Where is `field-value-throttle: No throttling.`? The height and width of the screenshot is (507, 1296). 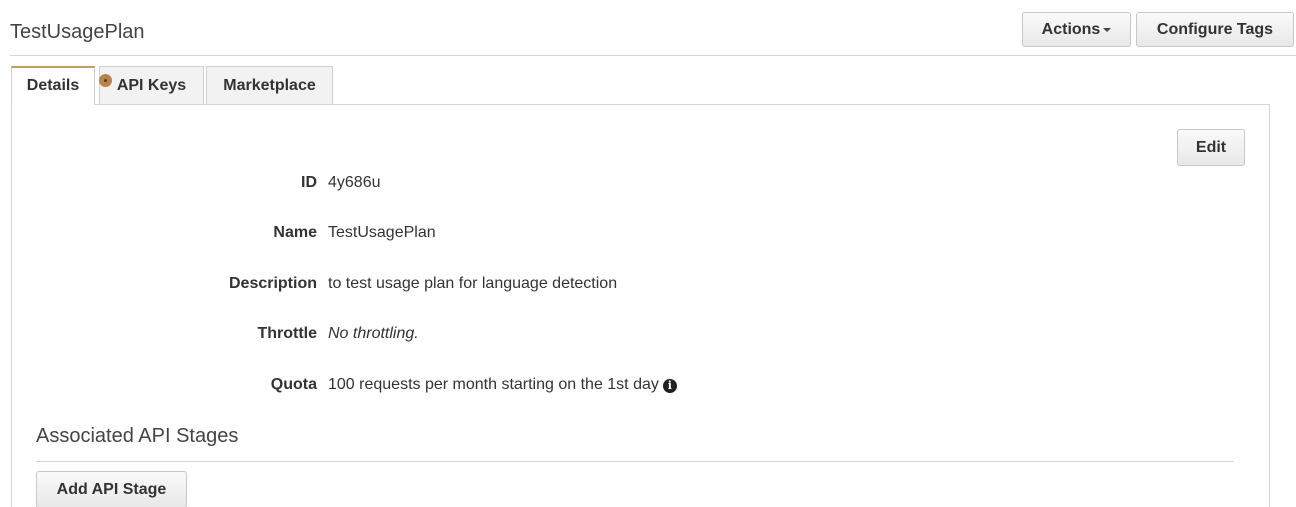 field-value-throttle: No throttling. is located at coordinates (373, 333).